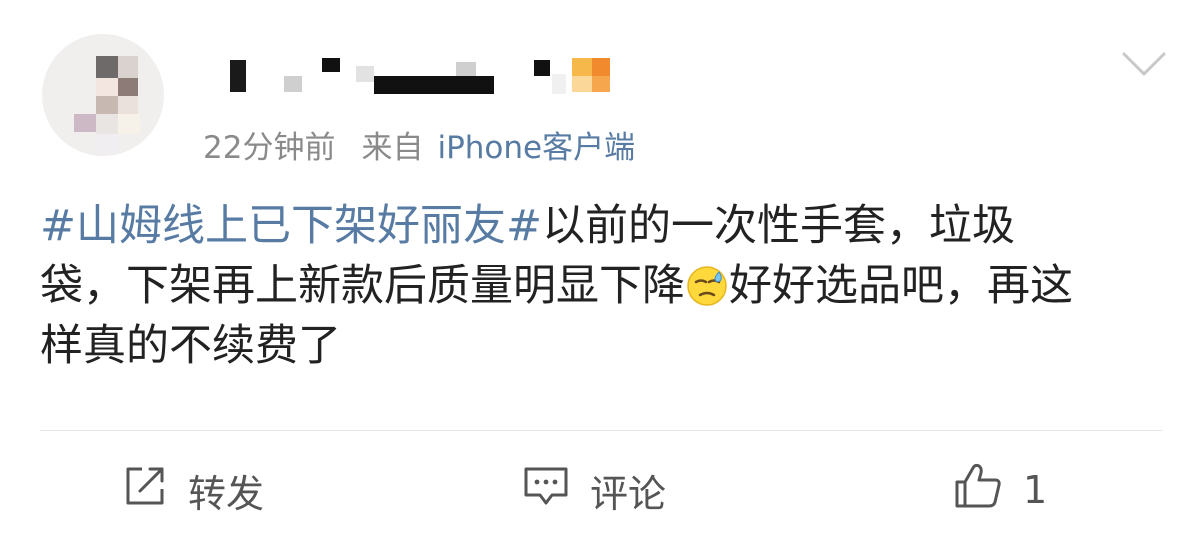 The height and width of the screenshot is (538, 1200). Describe the element at coordinates (901, 286) in the screenshot. I see `post-text-line2-after: 好好选品吧，再这` at that location.